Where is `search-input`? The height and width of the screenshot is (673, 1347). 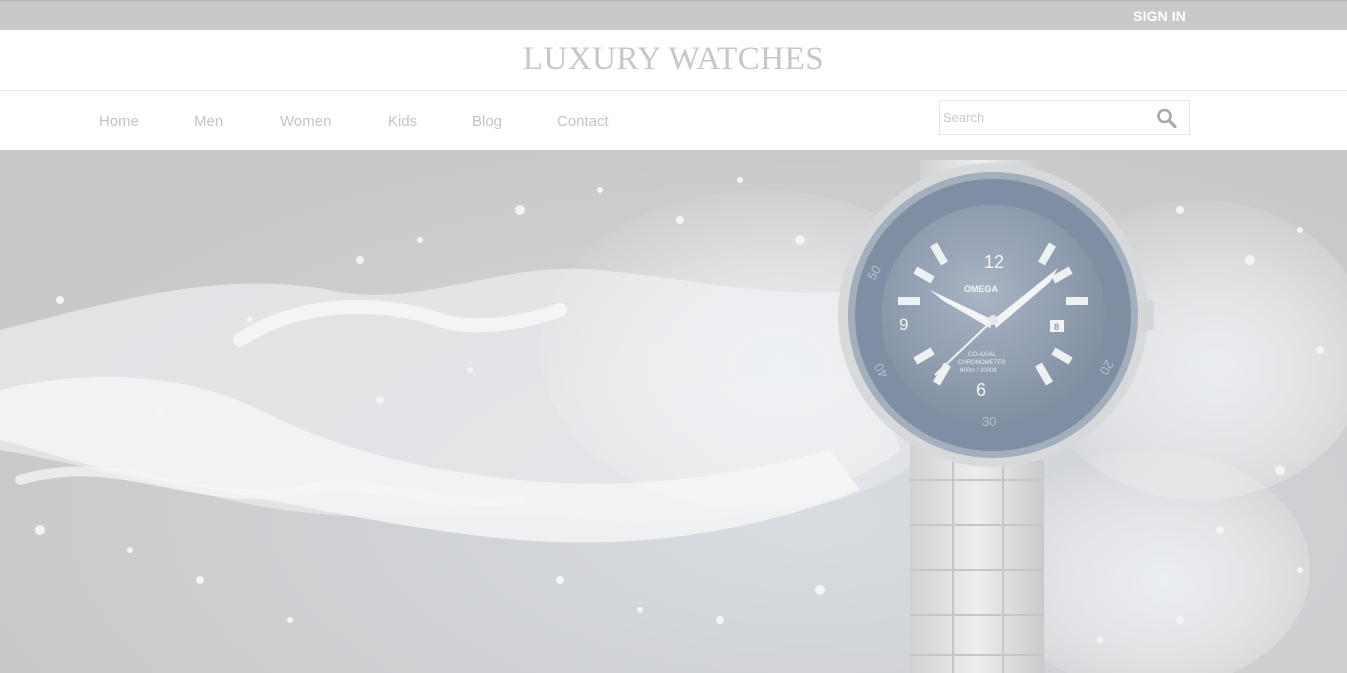
search-input is located at coordinates (1045, 117).